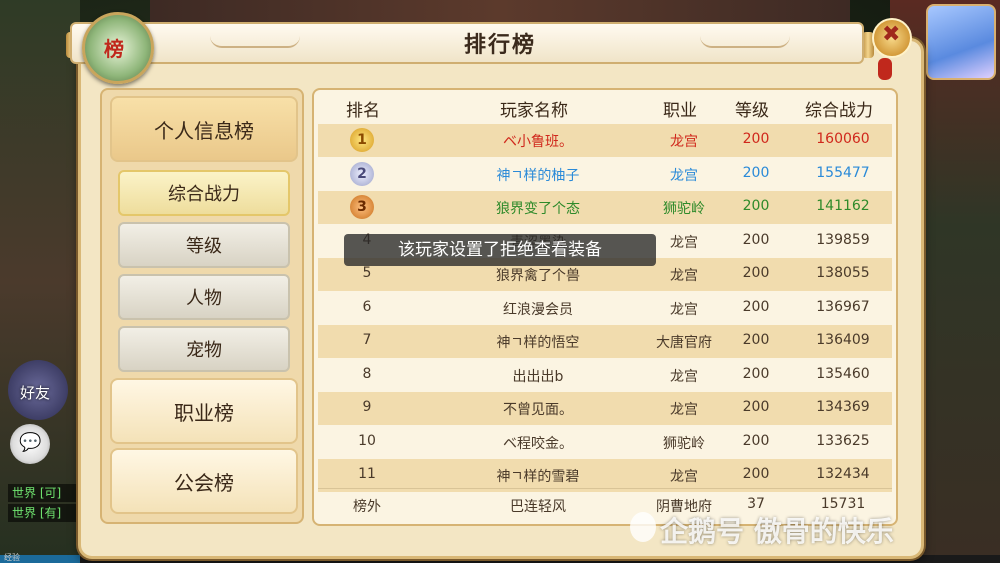  What do you see at coordinates (843, 273) in the screenshot?
I see `power-cell: 138055` at bounding box center [843, 273].